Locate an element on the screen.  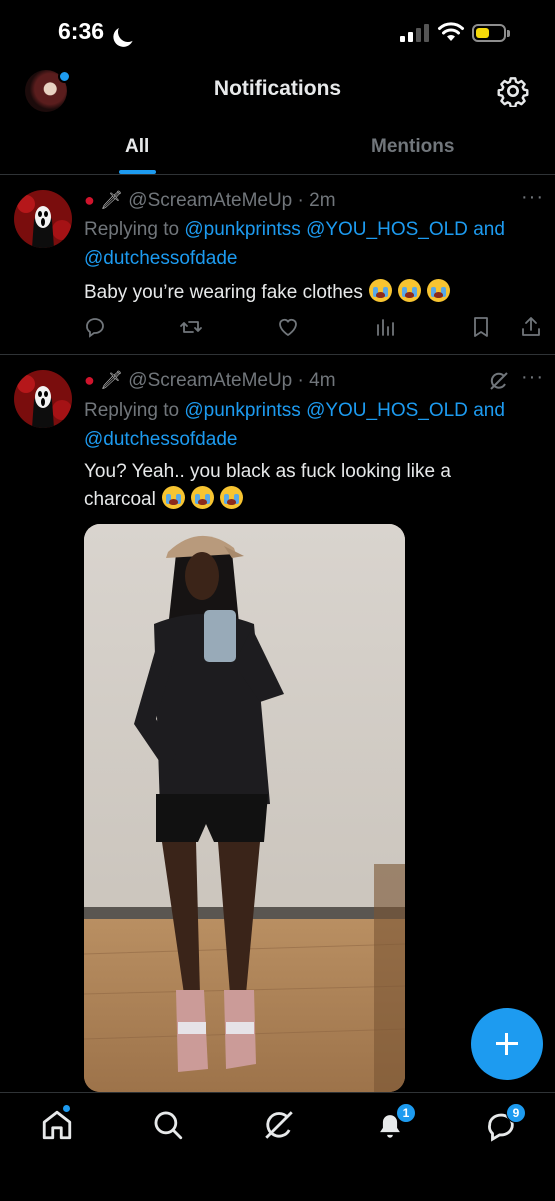
search-icon is located at coordinates (168, 1125).